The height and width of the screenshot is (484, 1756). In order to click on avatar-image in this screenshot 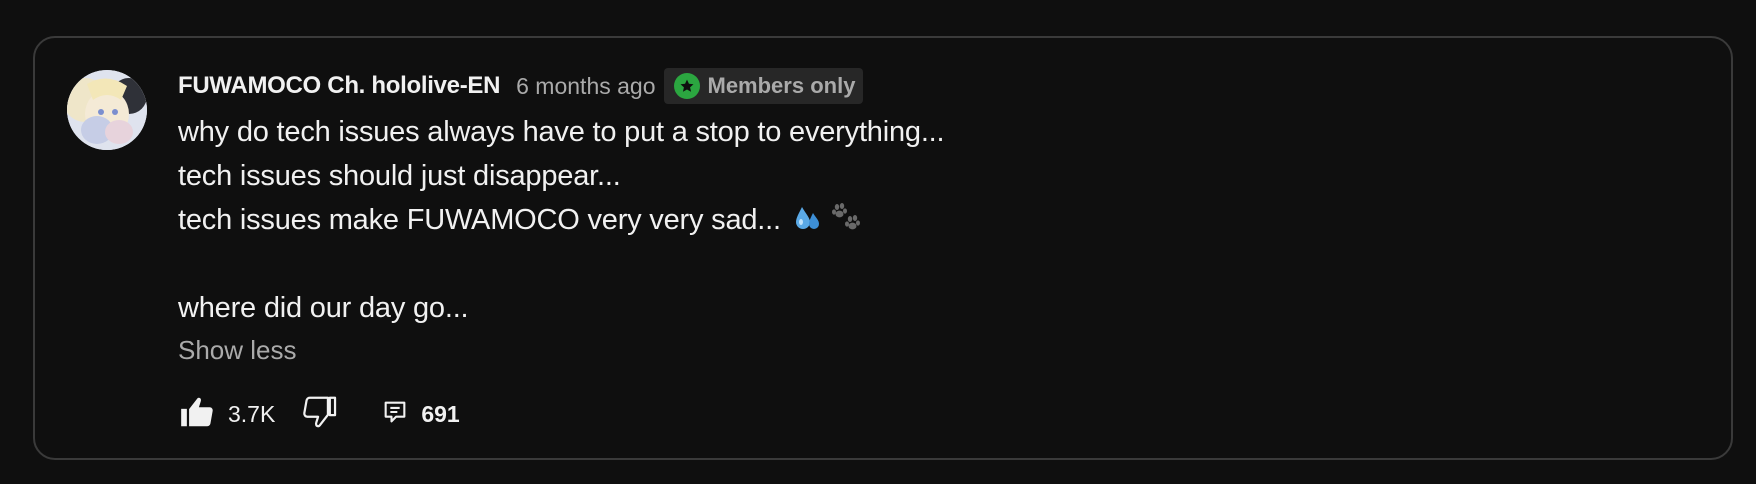, I will do `click(107, 110)`.